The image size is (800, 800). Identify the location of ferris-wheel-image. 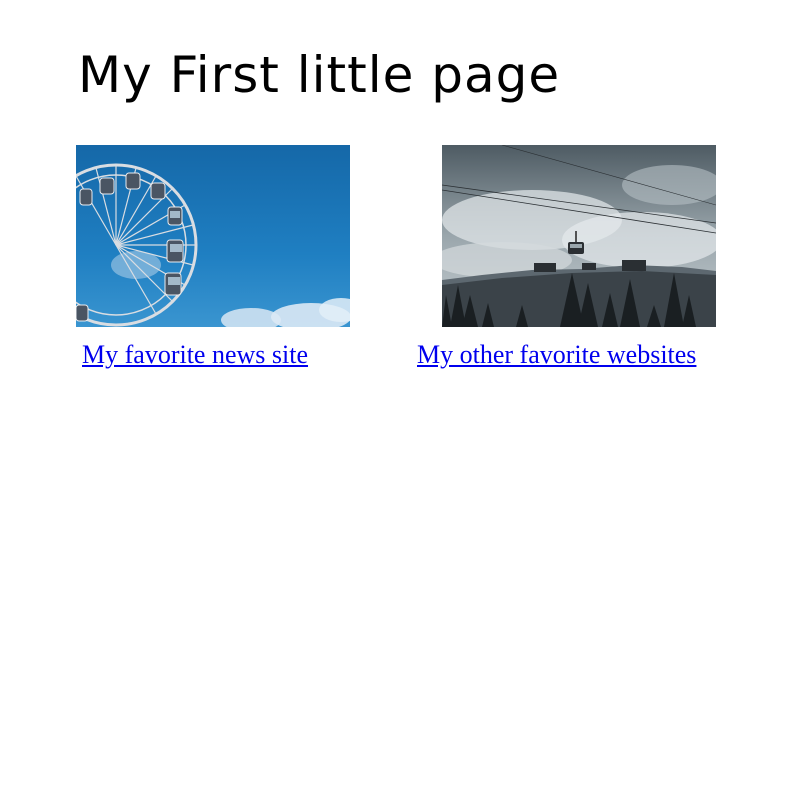
(213, 236).